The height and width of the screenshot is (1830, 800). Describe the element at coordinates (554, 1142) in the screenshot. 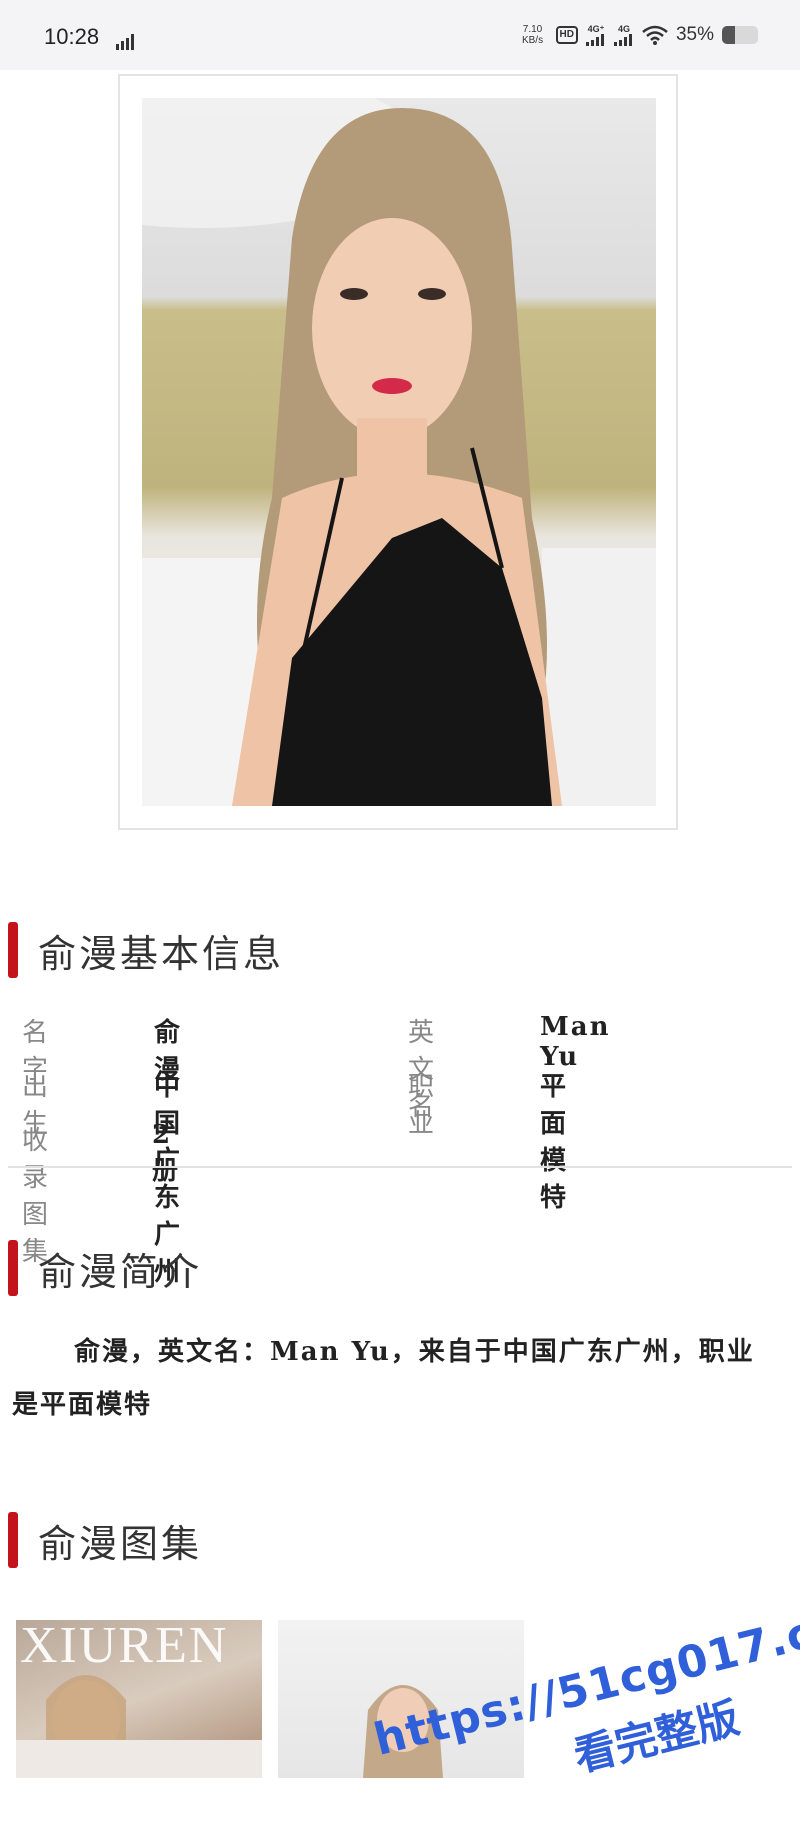

I see `value-occupation: 平面模特` at that location.